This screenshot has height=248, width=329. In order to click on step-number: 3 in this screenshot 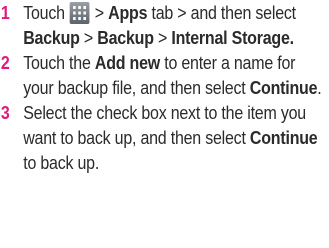, I will do `click(5, 112)`.